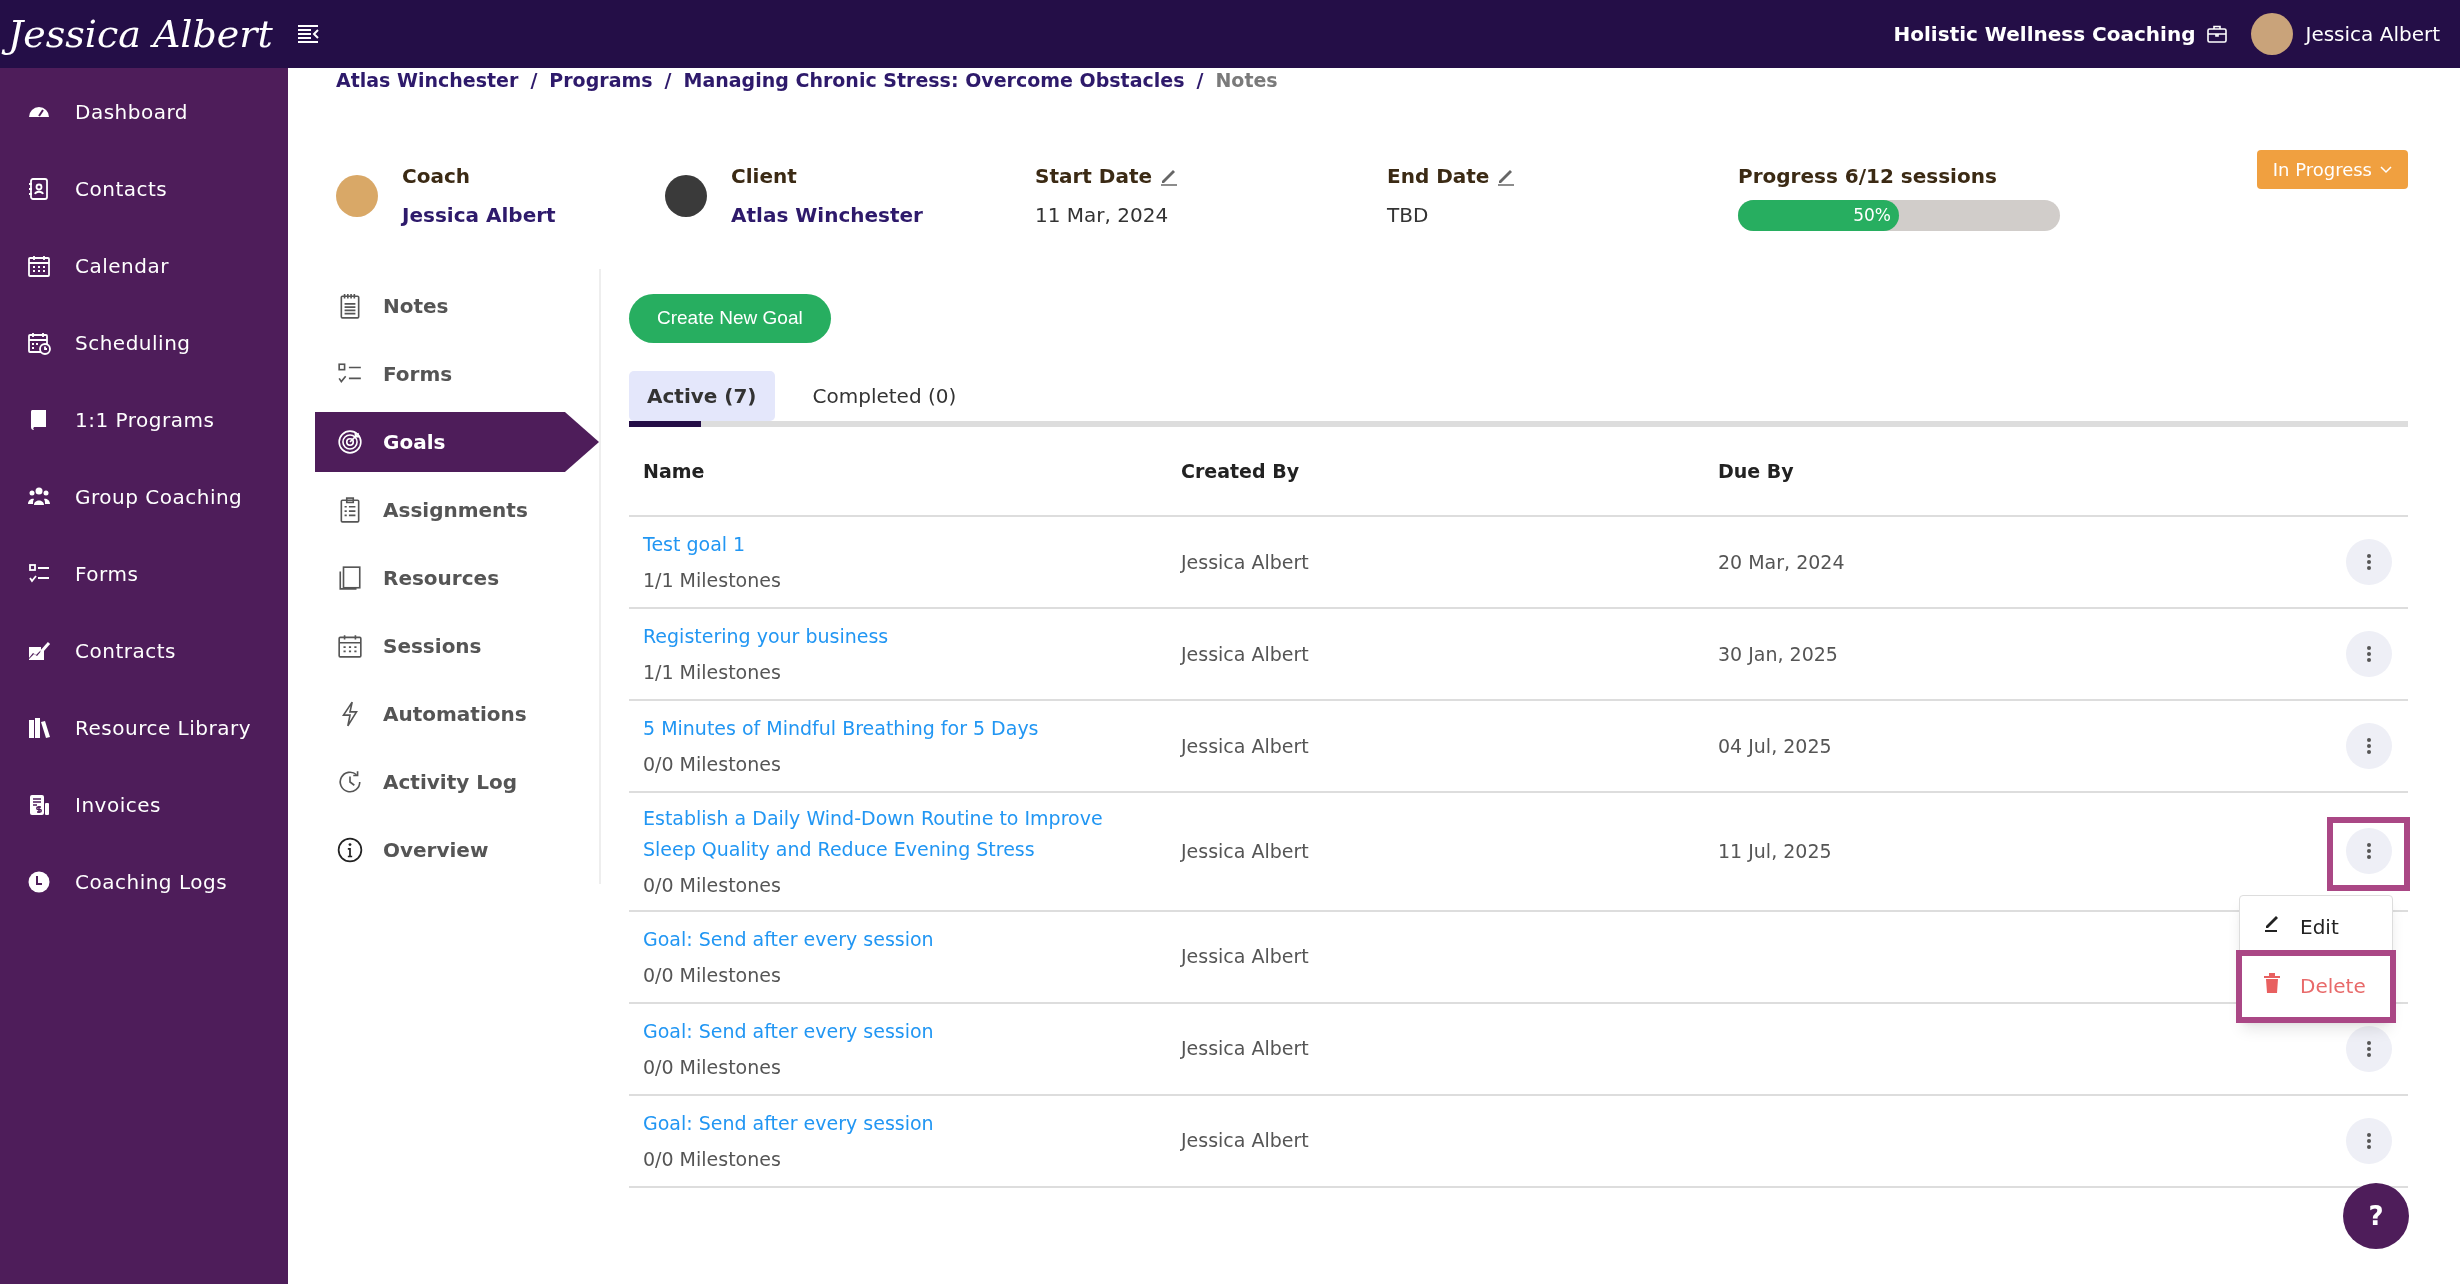  Describe the element at coordinates (1778, 654) in the screenshot. I see `table-cell-text: 30 Jan, 2025` at that location.